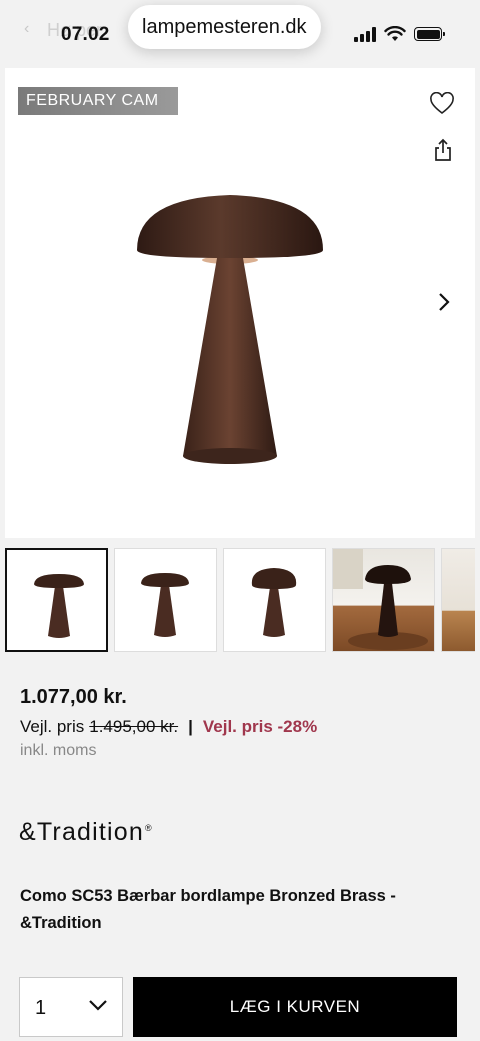 The image size is (480, 1041). I want to click on add-to-cart-button: LÆG I KURVEN, so click(295, 1007).